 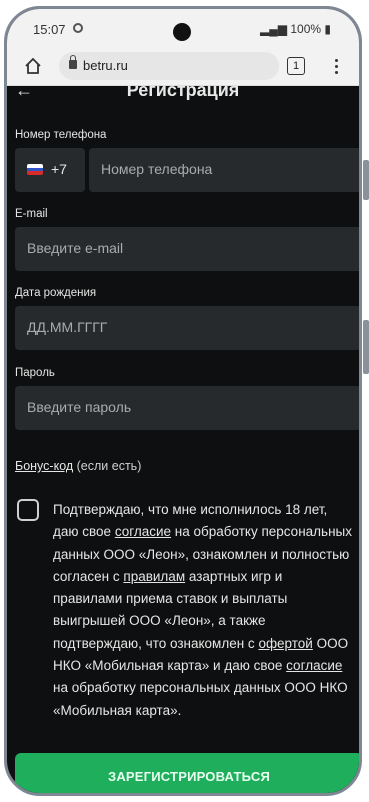 What do you see at coordinates (273, 29) in the screenshot?
I see `signal-icon: ▂▄▆` at bounding box center [273, 29].